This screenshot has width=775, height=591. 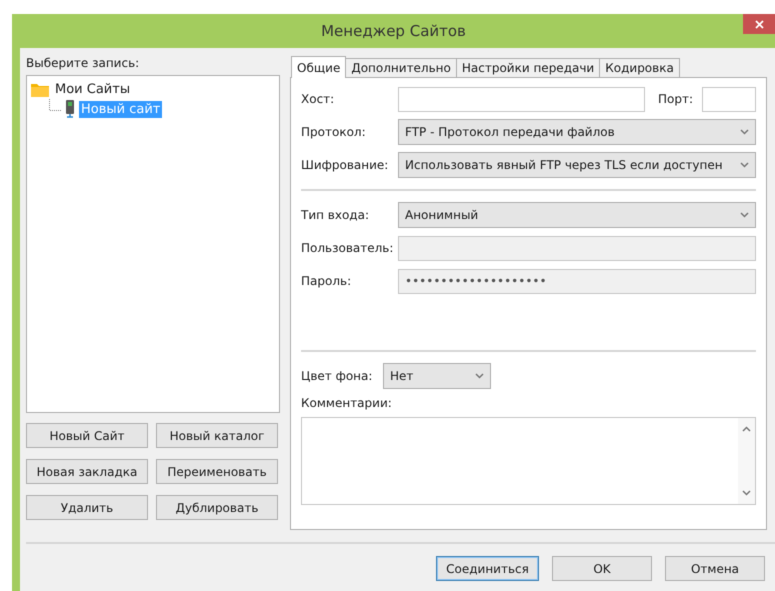 I want to click on close-button, so click(x=759, y=24).